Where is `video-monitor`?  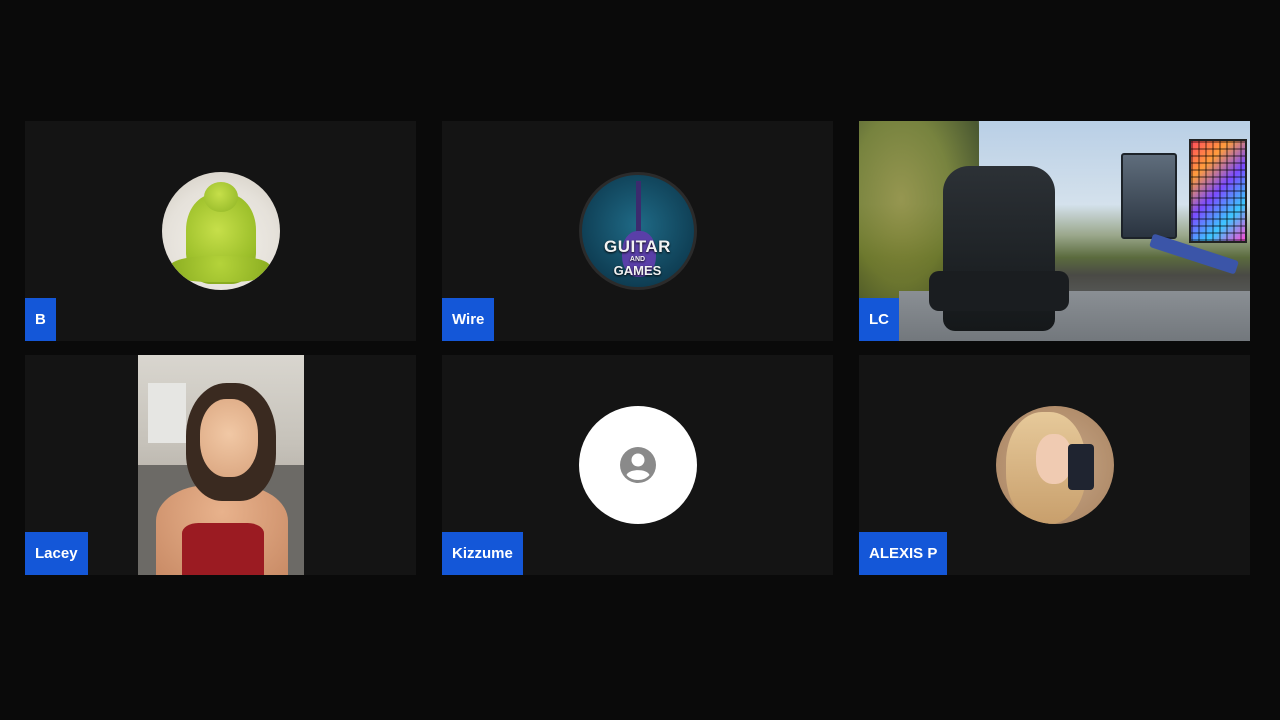 video-monitor is located at coordinates (1149, 196).